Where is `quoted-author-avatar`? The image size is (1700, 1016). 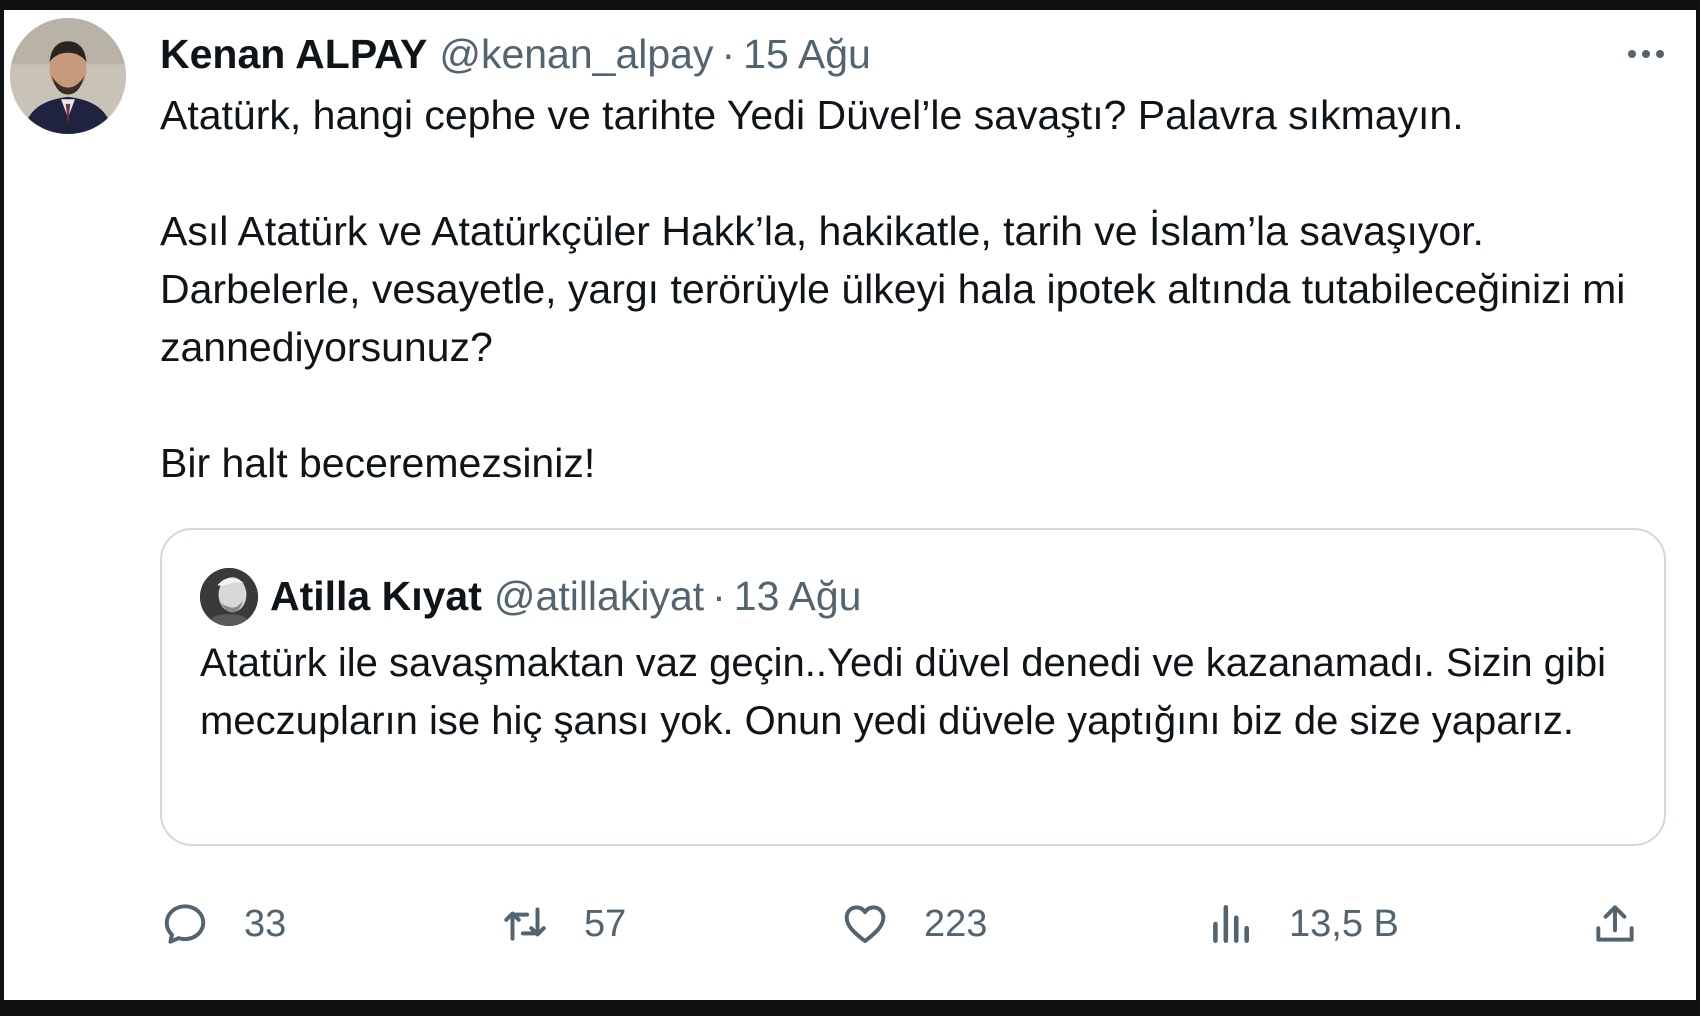 quoted-author-avatar is located at coordinates (229, 597).